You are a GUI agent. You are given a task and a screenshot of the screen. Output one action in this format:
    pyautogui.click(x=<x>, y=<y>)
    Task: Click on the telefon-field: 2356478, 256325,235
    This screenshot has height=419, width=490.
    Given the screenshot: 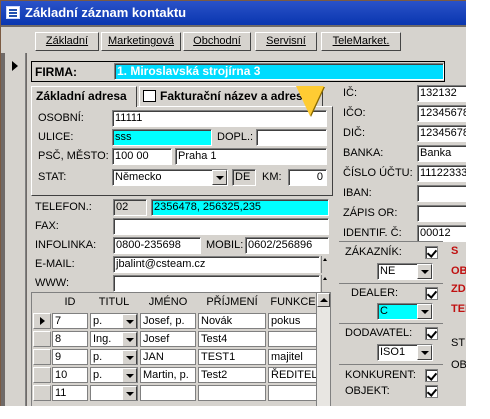 What is the action you would take?
    pyautogui.click(x=240, y=207)
    